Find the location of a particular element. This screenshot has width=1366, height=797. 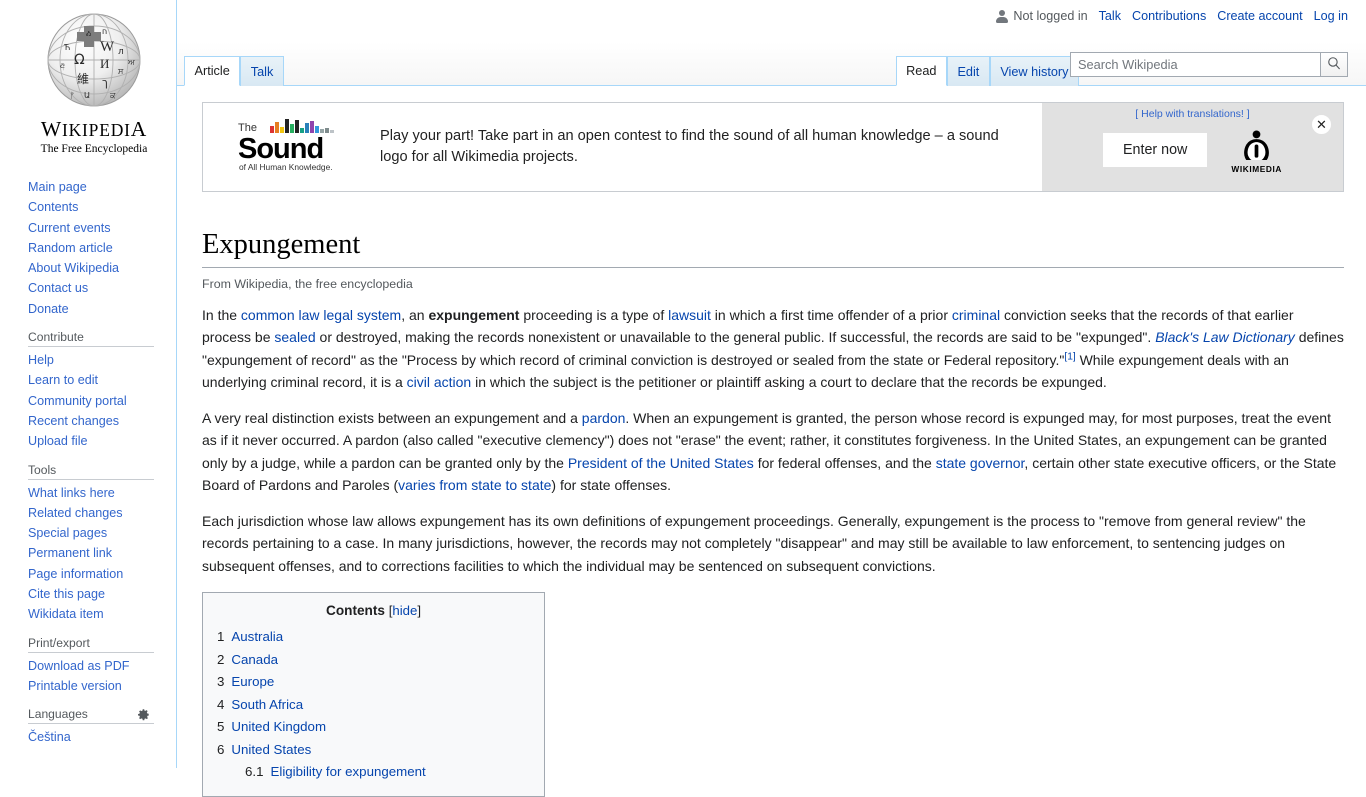

toc-link-united-kingdom: United Kingdom is located at coordinates (278, 726).